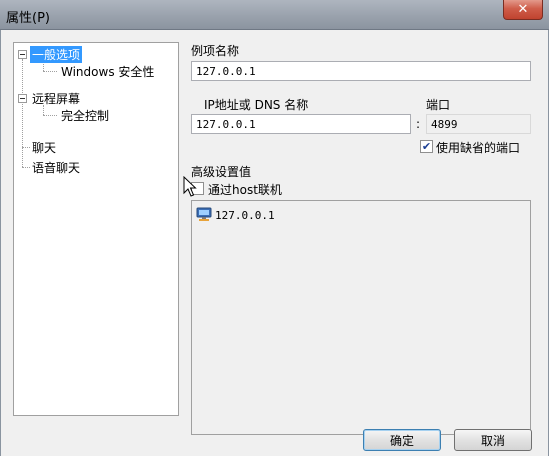 Image resolution: width=549 pixels, height=456 pixels. Describe the element at coordinates (215, 51) in the screenshot. I see `entry-name-label: 例项名称` at that location.